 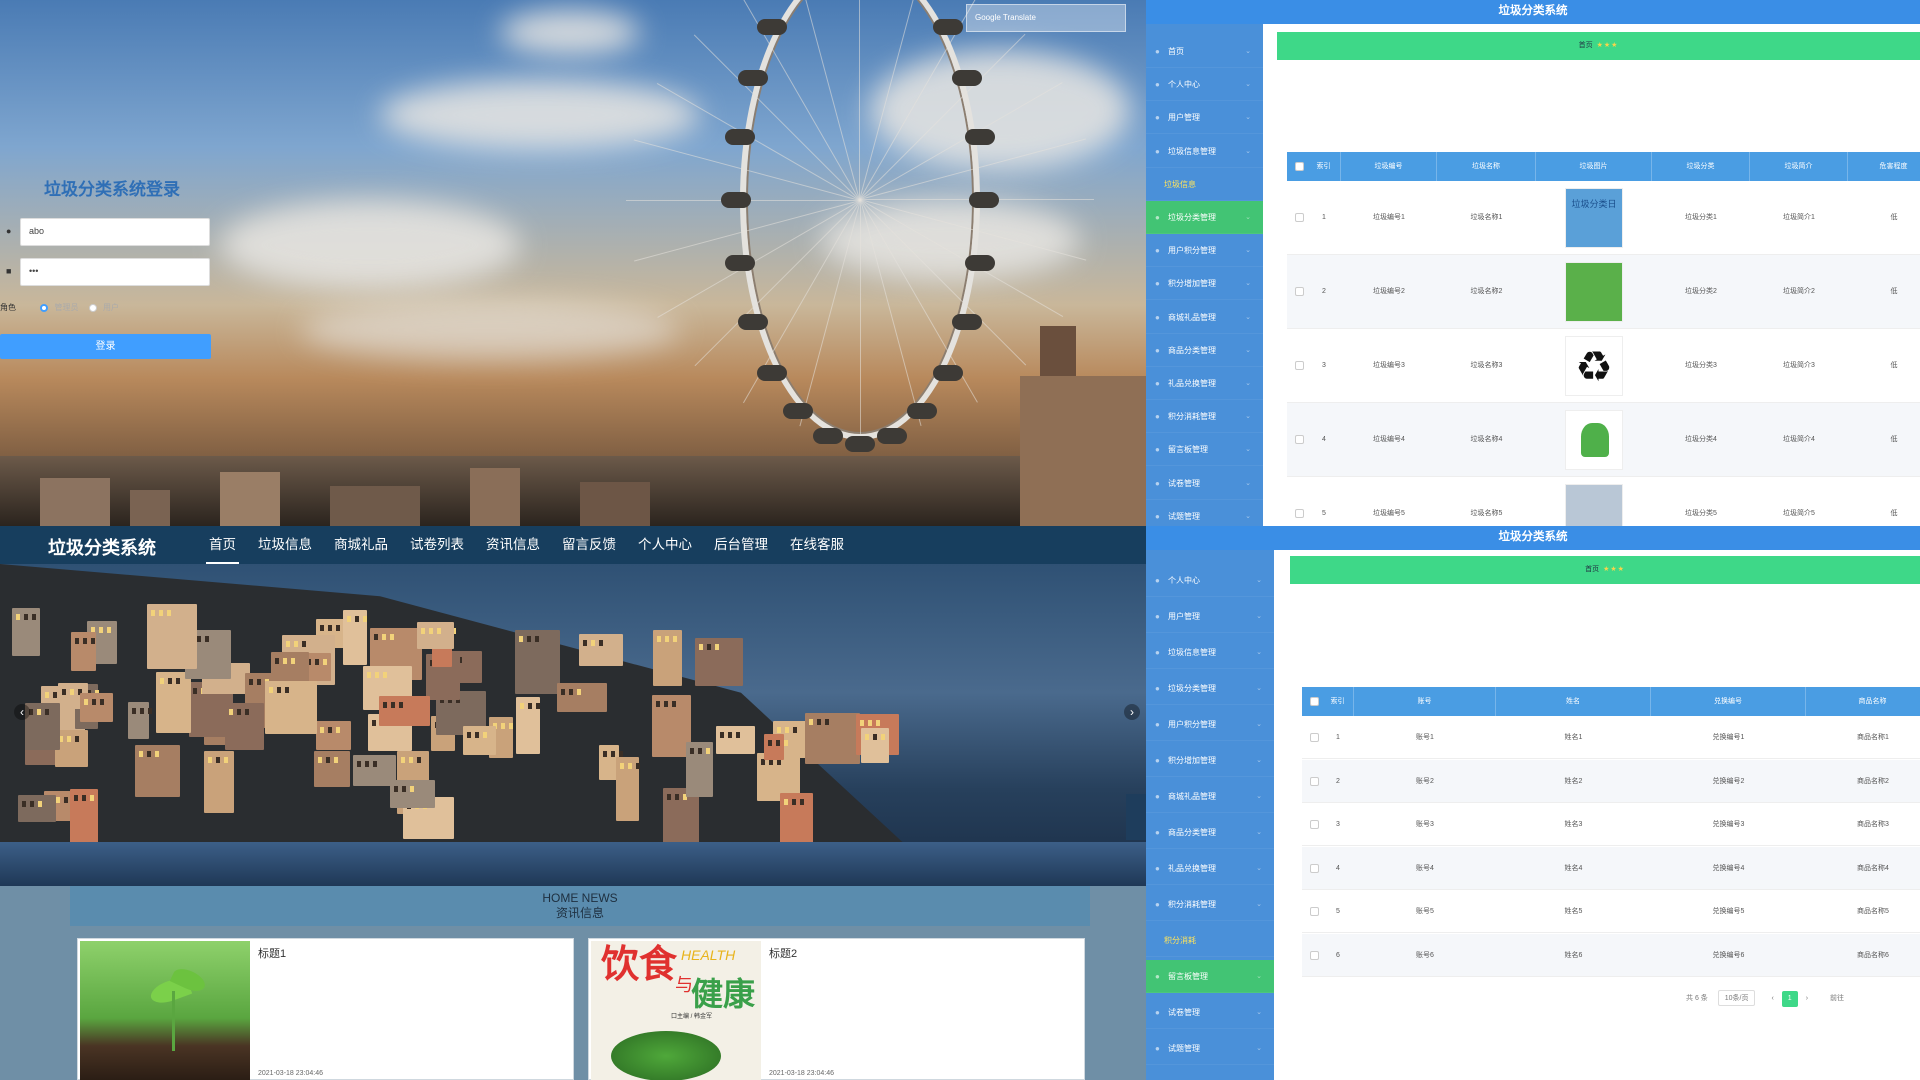 I want to click on nav-item: 留言反馈, so click(x=589, y=545).